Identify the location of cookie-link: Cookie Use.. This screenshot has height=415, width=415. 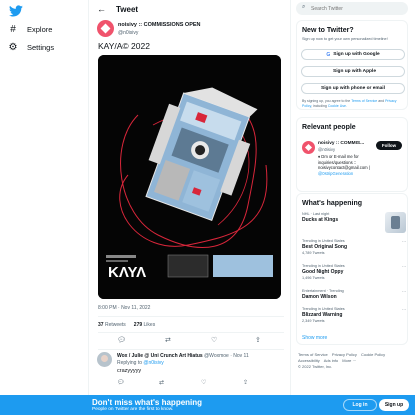
(337, 106).